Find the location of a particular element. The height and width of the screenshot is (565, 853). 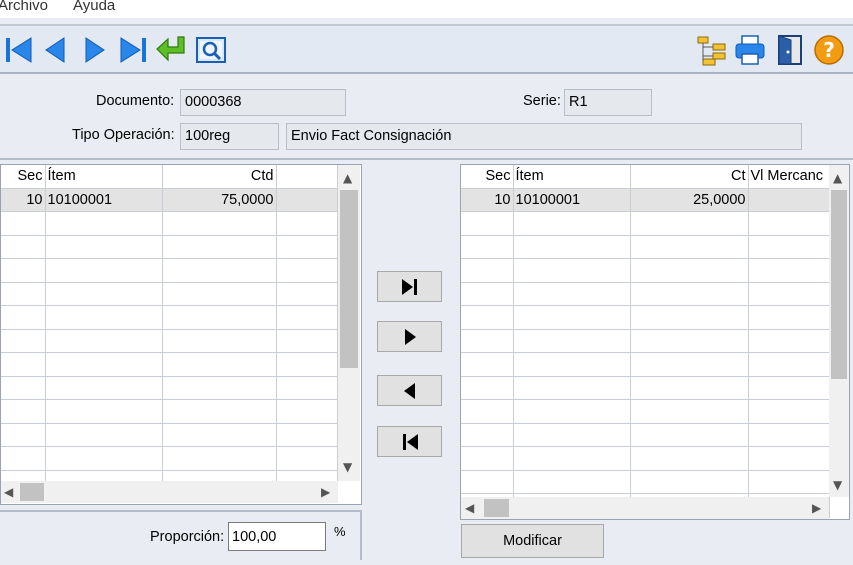

right-grid-vertical-scrollbar: ▲ ▼ is located at coordinates (839, 331).